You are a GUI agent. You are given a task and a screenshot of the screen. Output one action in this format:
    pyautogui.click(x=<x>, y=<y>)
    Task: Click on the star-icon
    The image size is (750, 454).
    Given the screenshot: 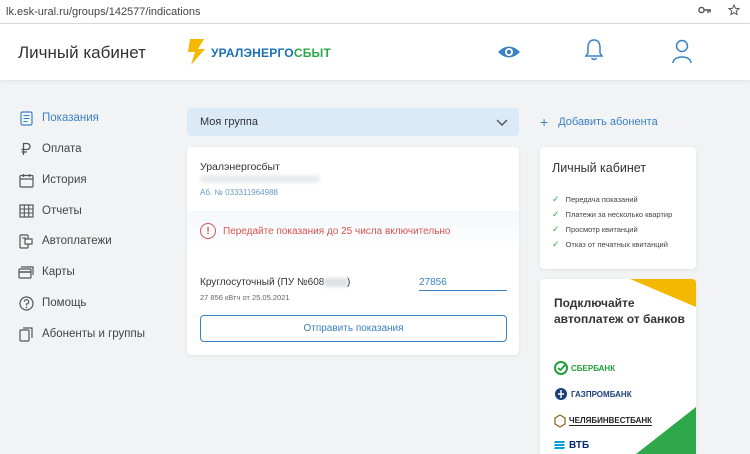 What is the action you would take?
    pyautogui.click(x=734, y=10)
    